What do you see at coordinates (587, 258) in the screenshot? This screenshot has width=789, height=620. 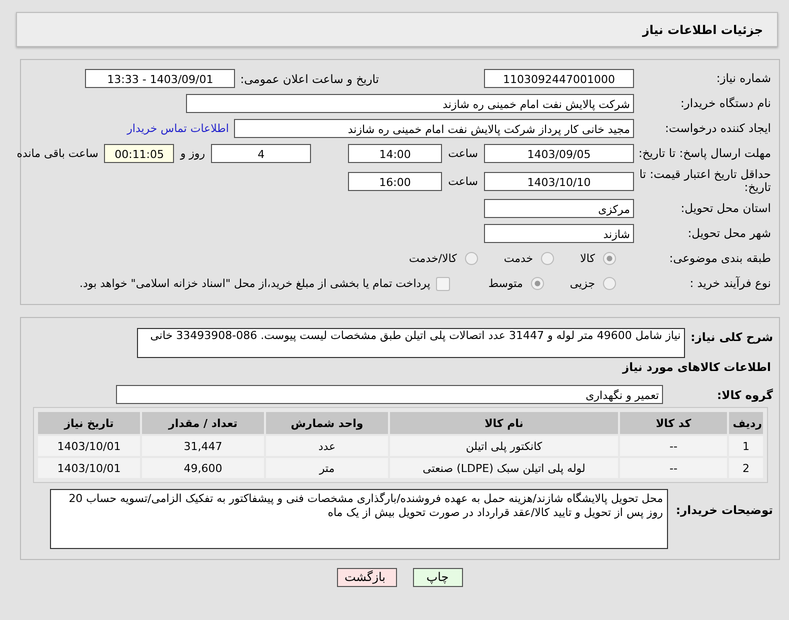 I see `radio-label: کالا` at bounding box center [587, 258].